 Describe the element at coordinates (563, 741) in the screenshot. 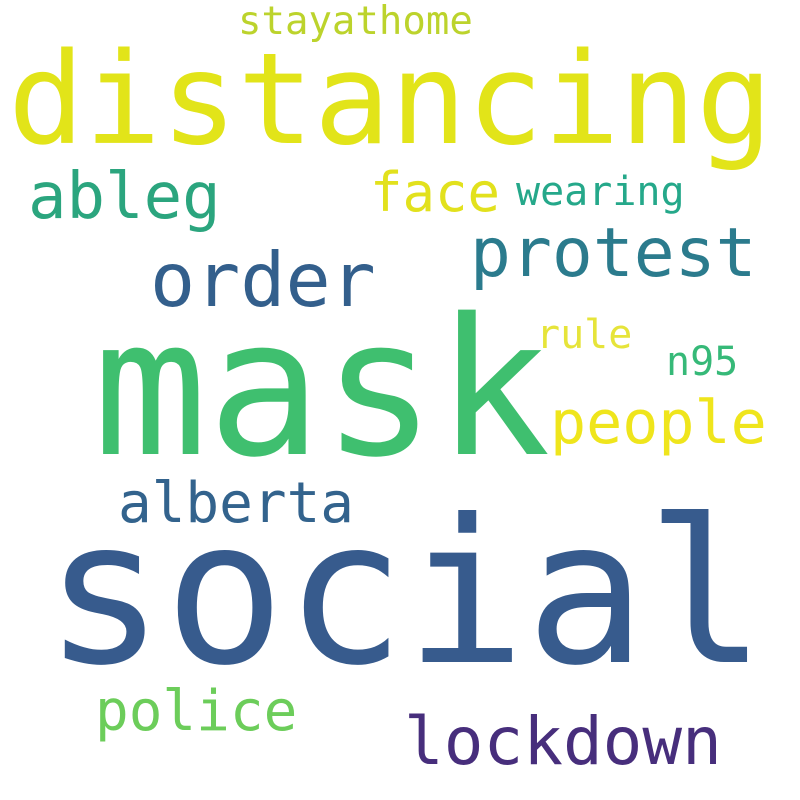

I see `word-lockdown: lockdown` at that location.